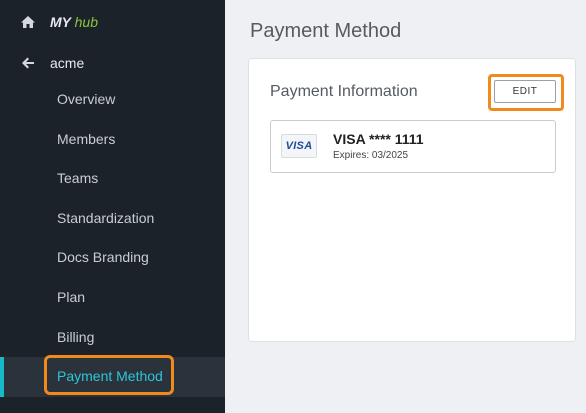  Describe the element at coordinates (344, 91) in the screenshot. I see `card-title: Payment Information` at that location.